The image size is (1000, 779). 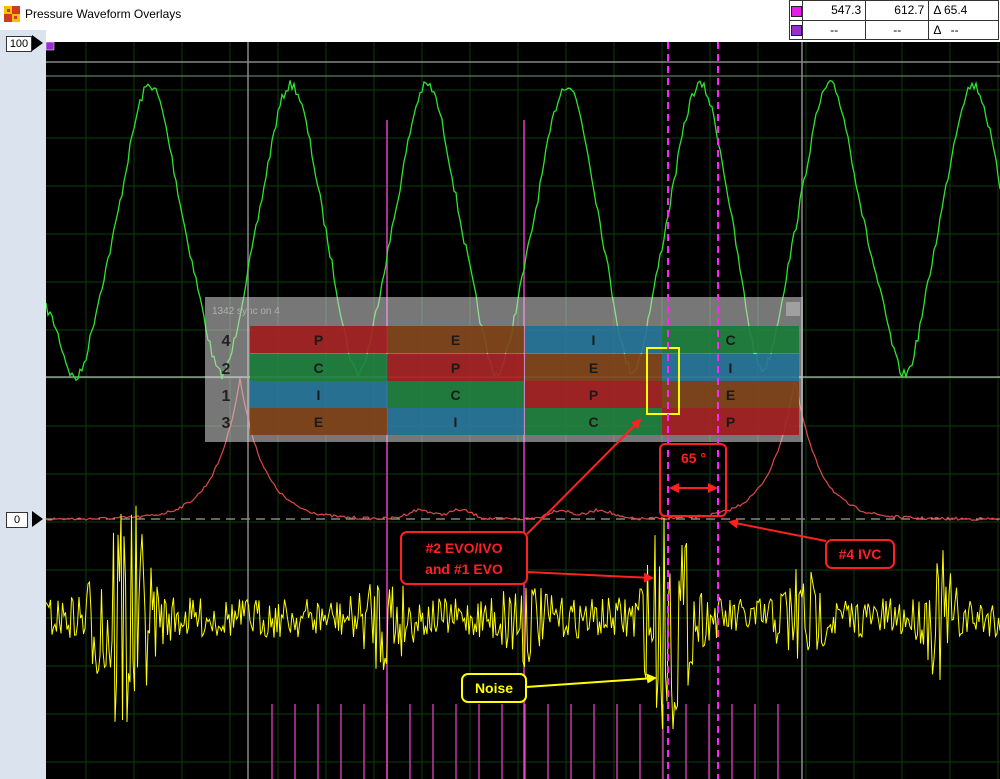 What do you see at coordinates (37, 519) in the screenshot?
I see `y-zero-marker-icon` at bounding box center [37, 519].